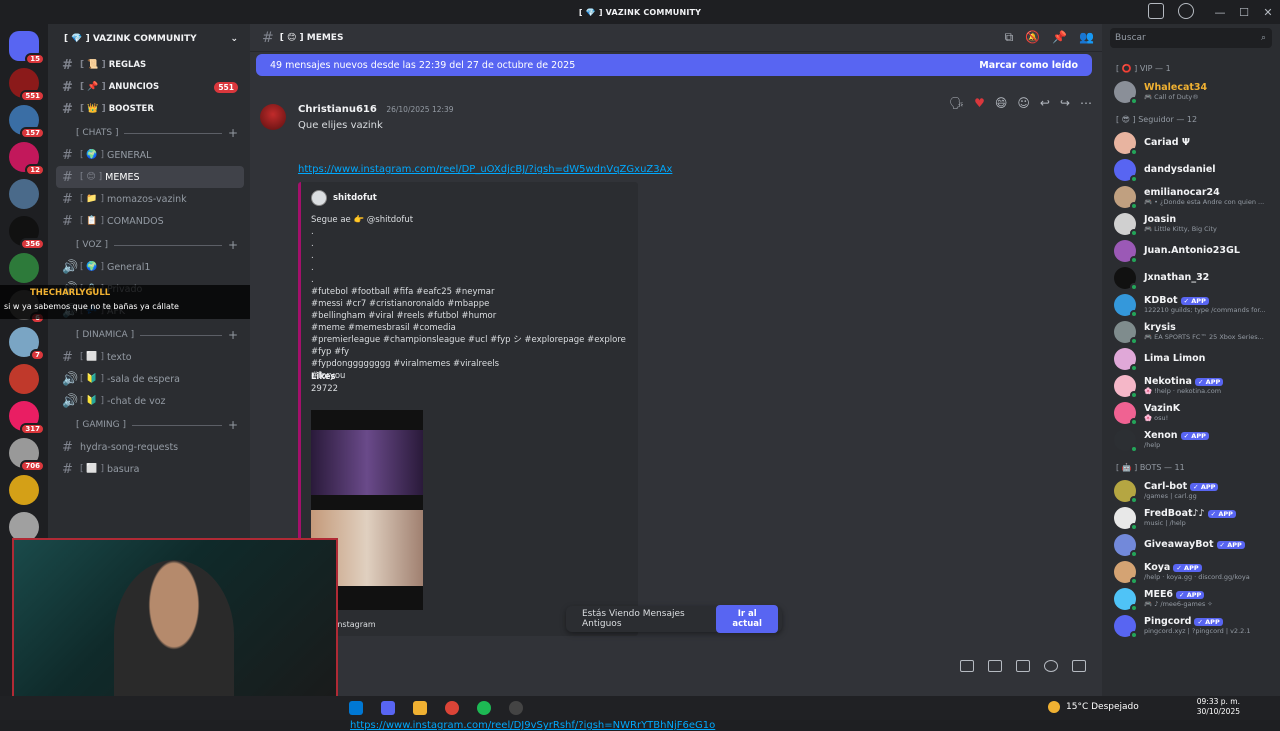 Image resolution: width=1280 pixels, height=731 pixels. Describe the element at coordinates (1065, 103) in the screenshot. I see `forward-icon: ↪` at that location.